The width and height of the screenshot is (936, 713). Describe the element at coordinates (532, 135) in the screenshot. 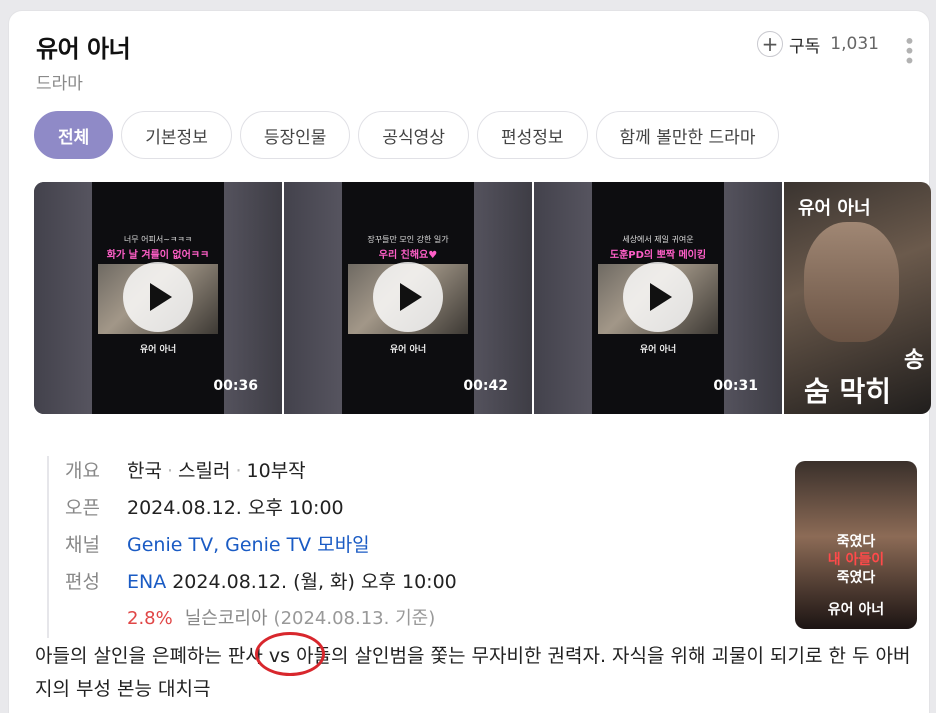

I see `tab-schedule: 편성정보` at that location.